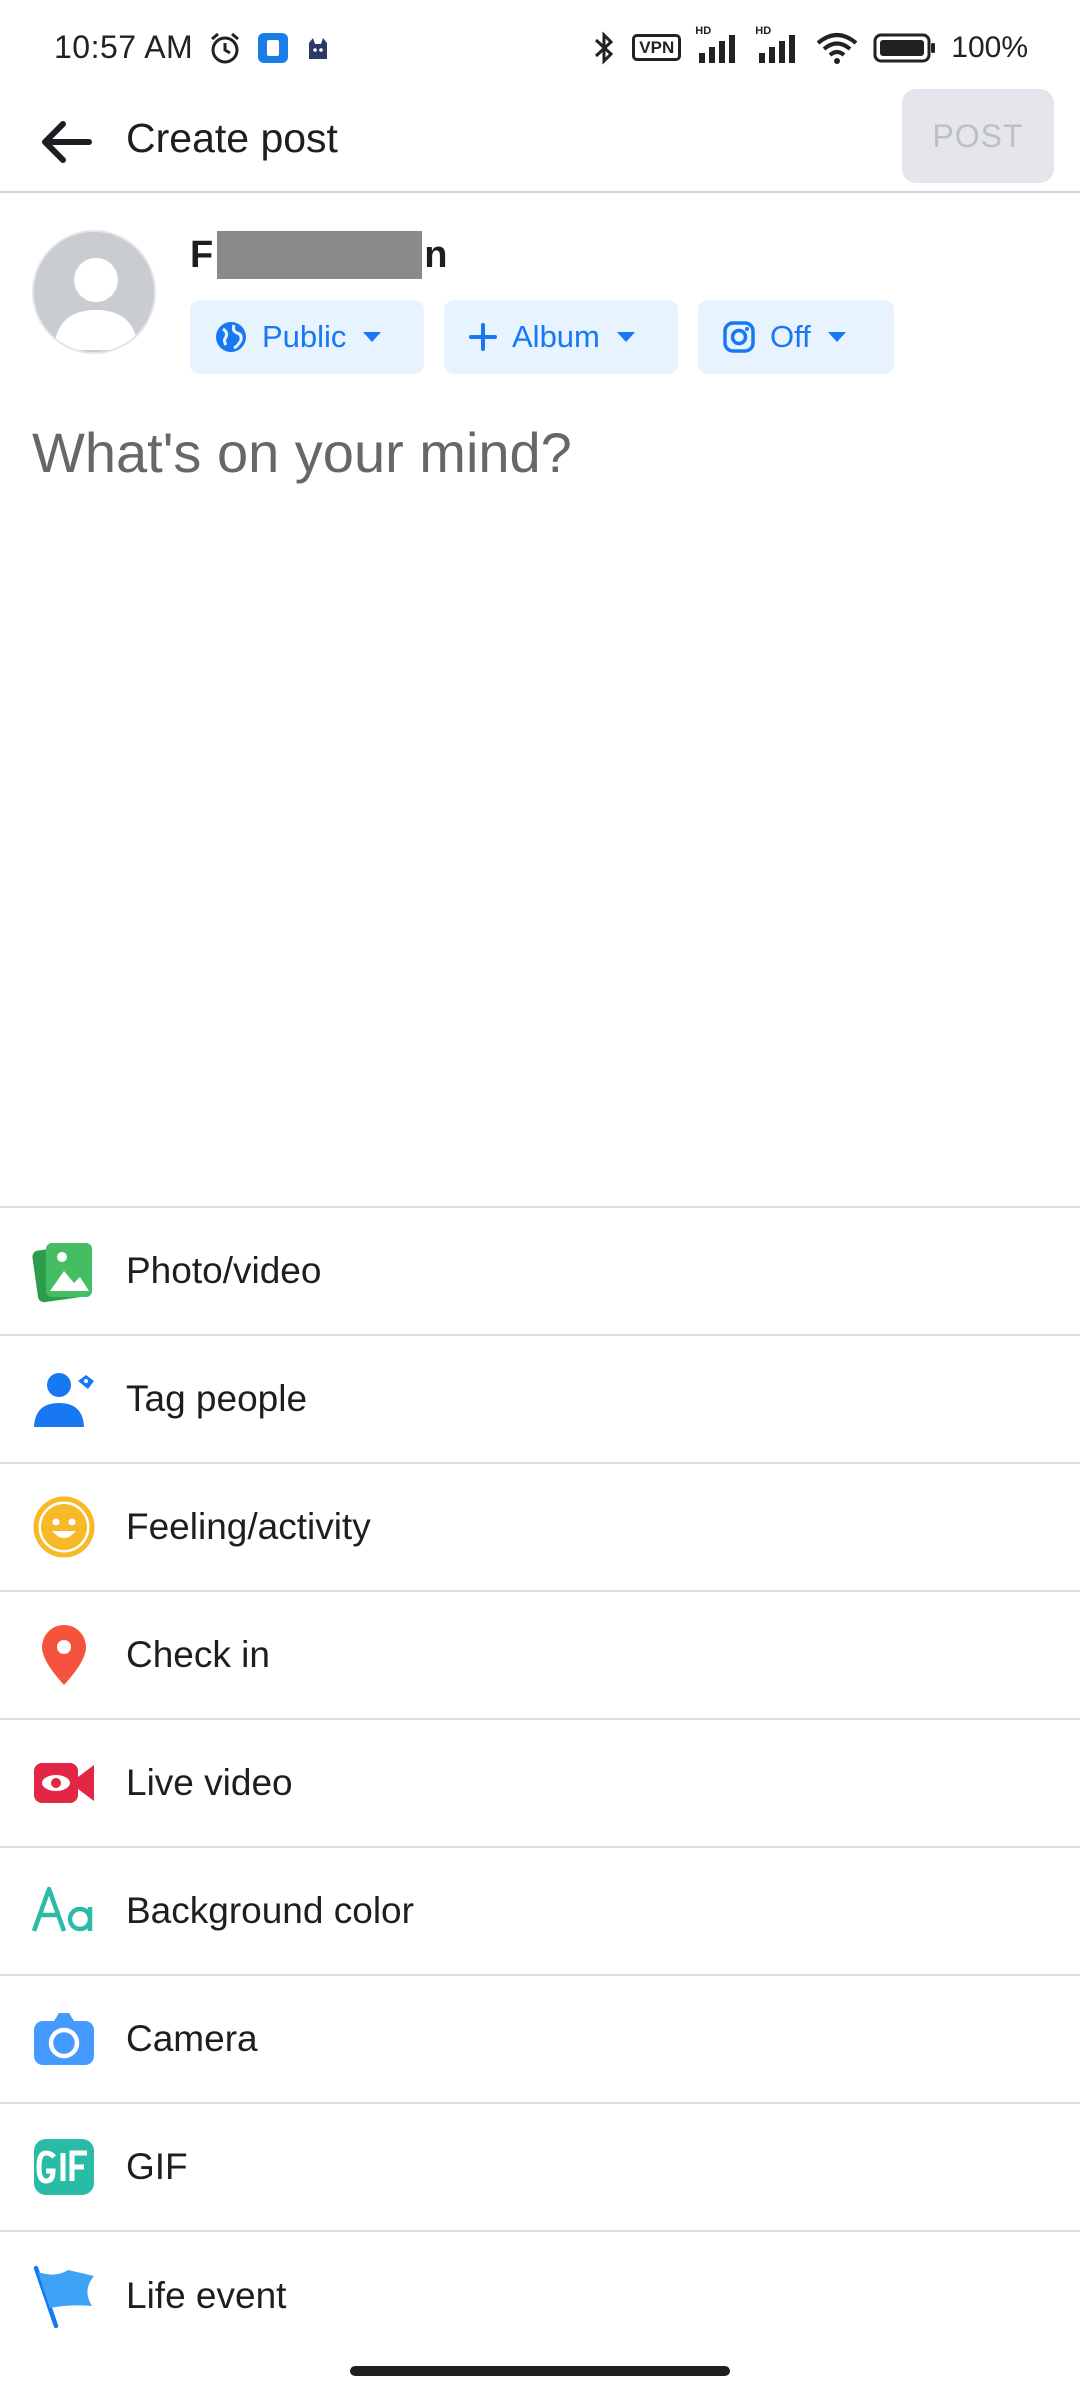 This screenshot has width=1080, height=2400. I want to click on avatar, so click(94, 292).